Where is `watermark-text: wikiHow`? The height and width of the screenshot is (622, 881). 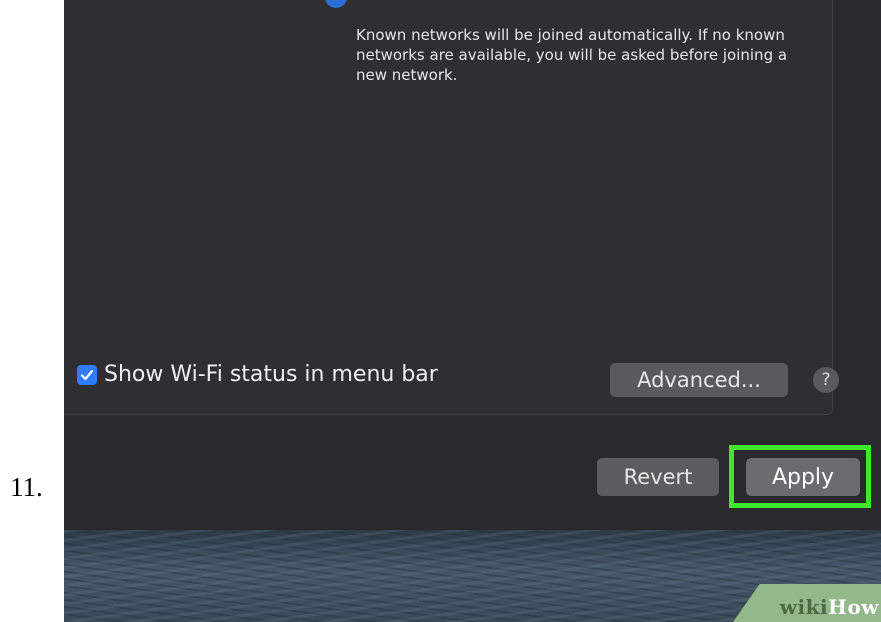
watermark-text: wikiHow is located at coordinates (829, 607).